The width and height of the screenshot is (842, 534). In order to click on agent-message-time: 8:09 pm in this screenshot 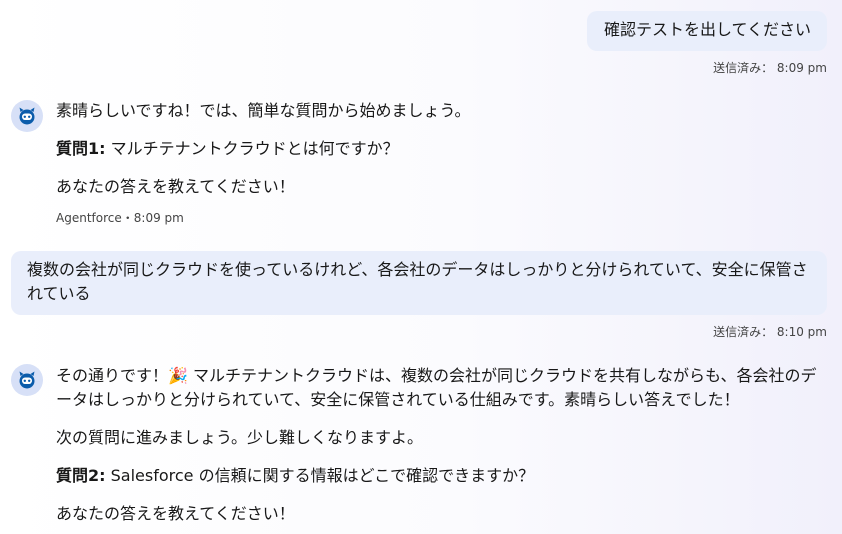, I will do `click(158, 218)`.